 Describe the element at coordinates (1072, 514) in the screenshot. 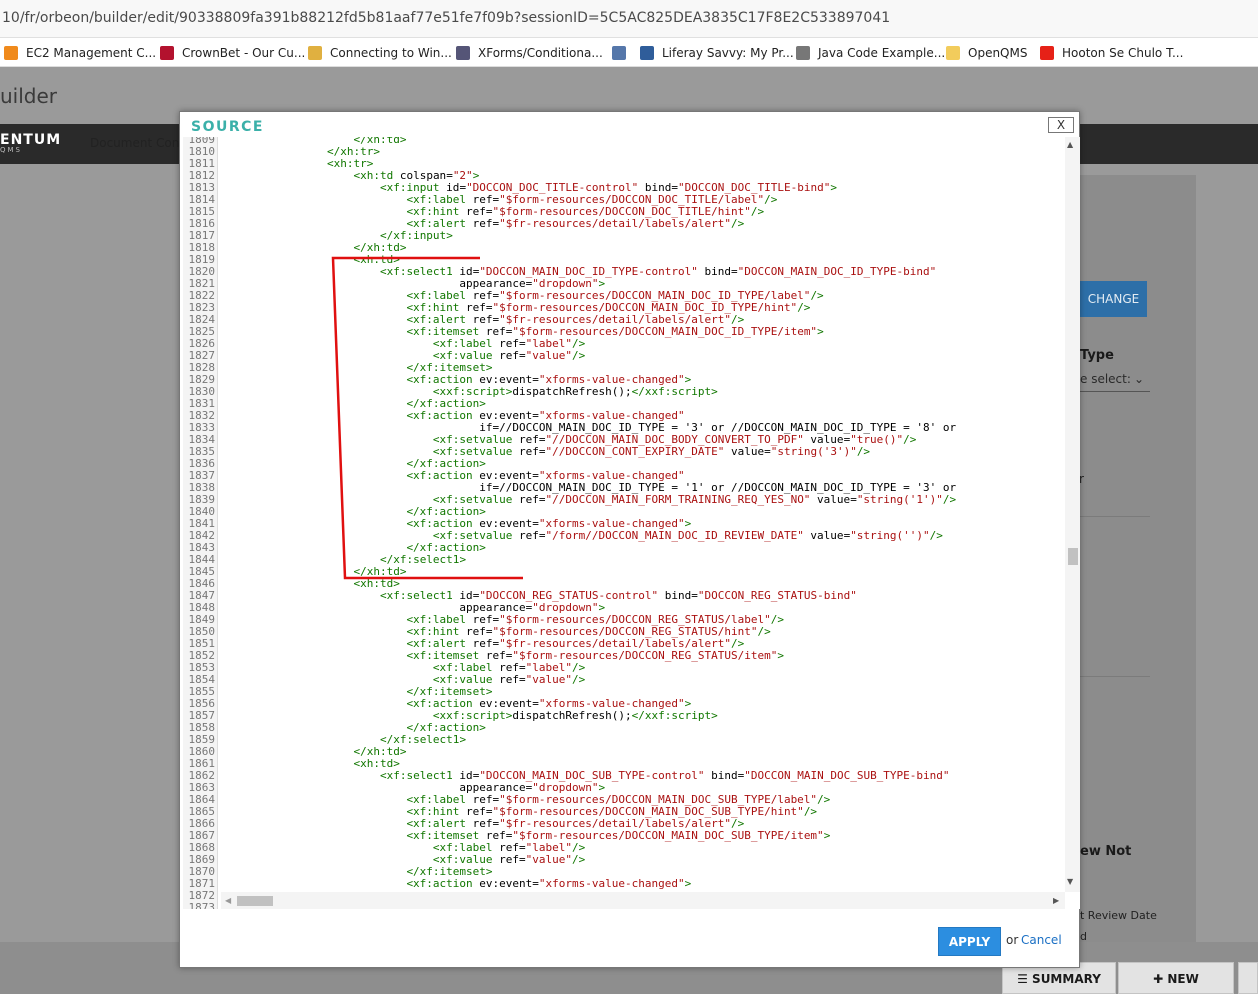

I see `vertical-scrollbar` at that location.